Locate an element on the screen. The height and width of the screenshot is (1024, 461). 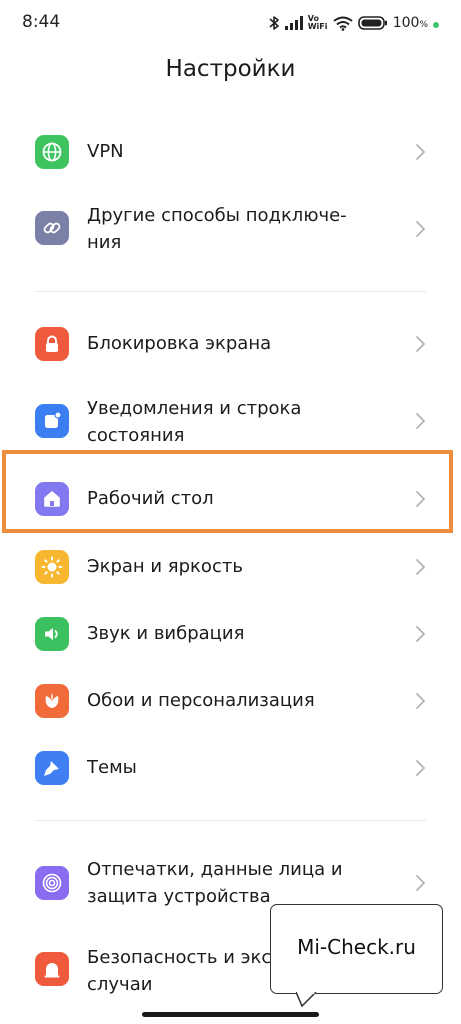
settings-item-wallpaper: Обои и персонализация is located at coordinates (230, 701).